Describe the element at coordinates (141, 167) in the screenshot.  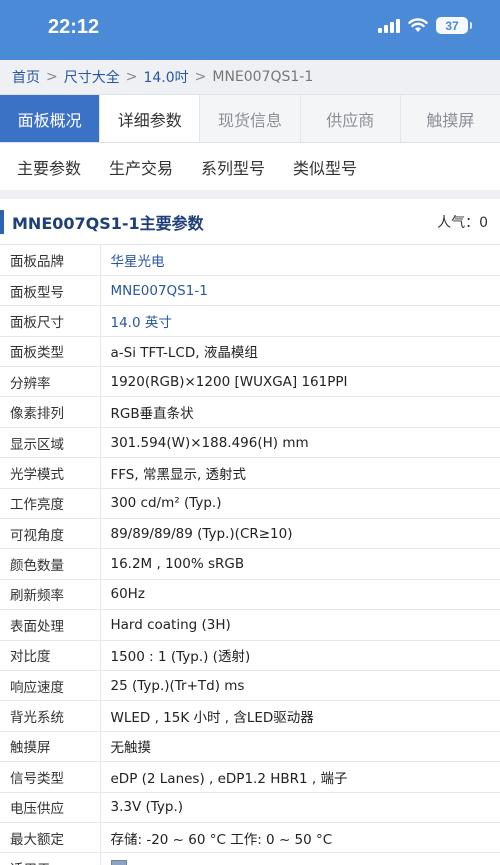
I see `subtab-production-trade: 生产交易` at that location.